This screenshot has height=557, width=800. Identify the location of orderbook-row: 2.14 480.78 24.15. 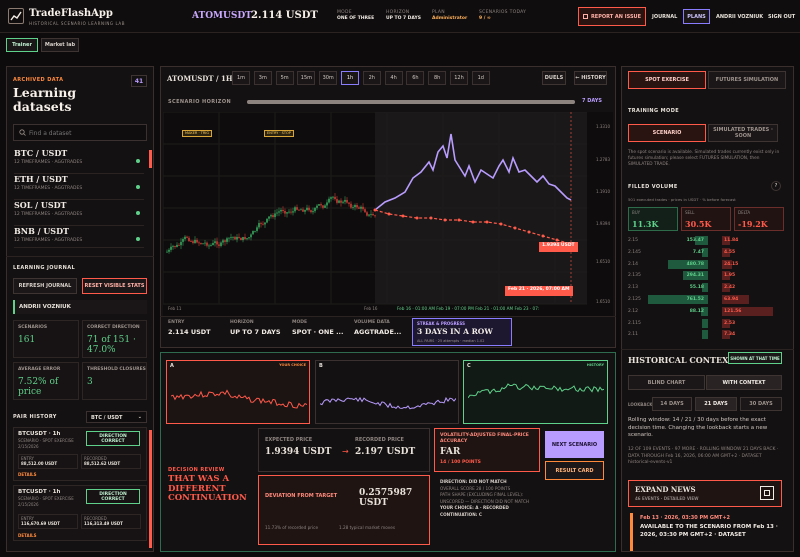
(683, 264).